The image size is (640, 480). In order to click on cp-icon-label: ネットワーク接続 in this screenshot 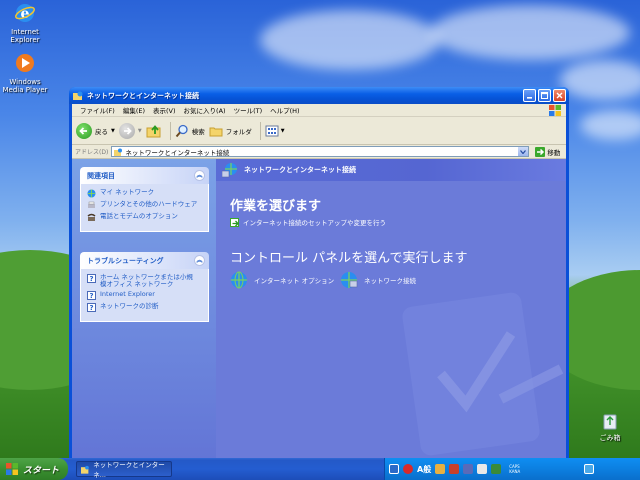, I will do `click(390, 281)`.